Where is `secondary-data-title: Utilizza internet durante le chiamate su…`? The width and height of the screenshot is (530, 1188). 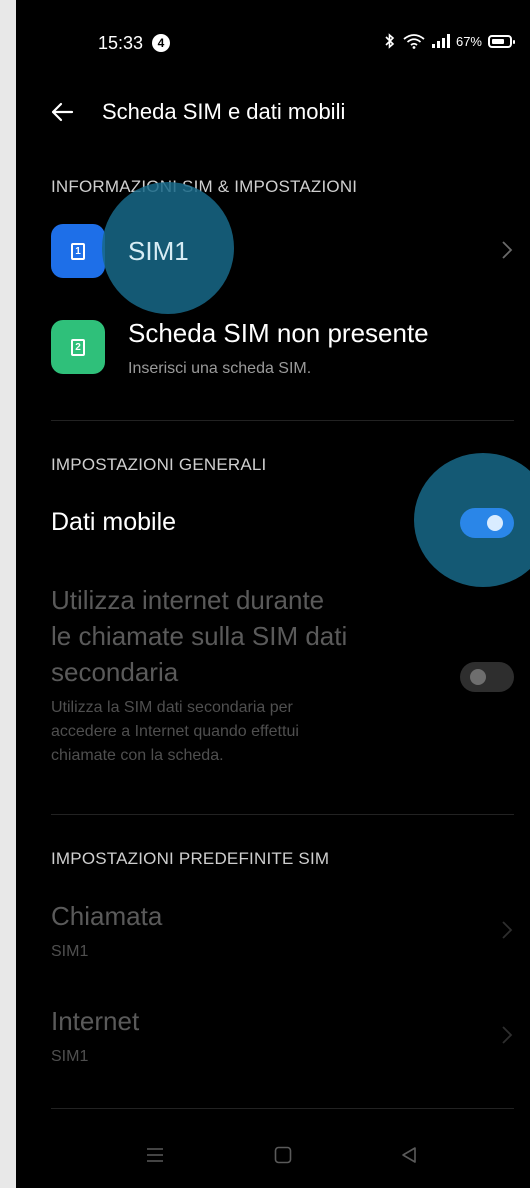 secondary-data-title: Utilizza internet durante le chiamate su… is located at coordinates (199, 636).